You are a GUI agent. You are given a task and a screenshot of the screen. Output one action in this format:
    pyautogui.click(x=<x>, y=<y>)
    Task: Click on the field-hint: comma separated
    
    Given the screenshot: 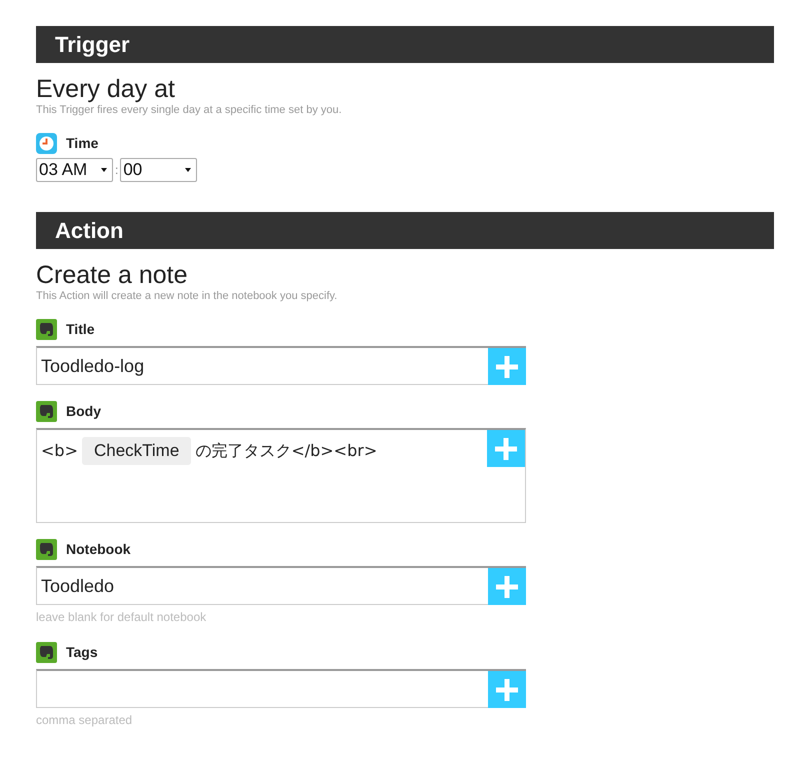 What is the action you would take?
    pyautogui.click(x=85, y=720)
    